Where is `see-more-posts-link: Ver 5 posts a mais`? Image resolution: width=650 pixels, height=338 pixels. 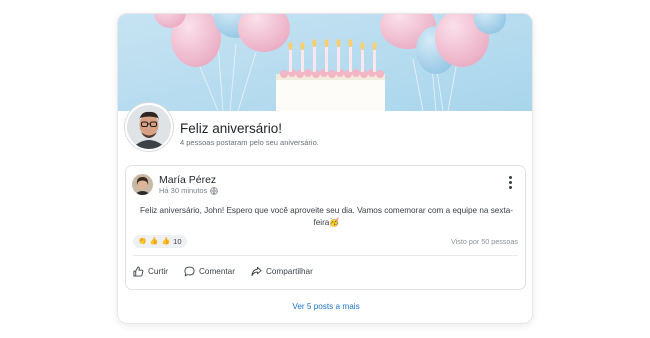
see-more-posts-link: Ver 5 posts a mais is located at coordinates (325, 306).